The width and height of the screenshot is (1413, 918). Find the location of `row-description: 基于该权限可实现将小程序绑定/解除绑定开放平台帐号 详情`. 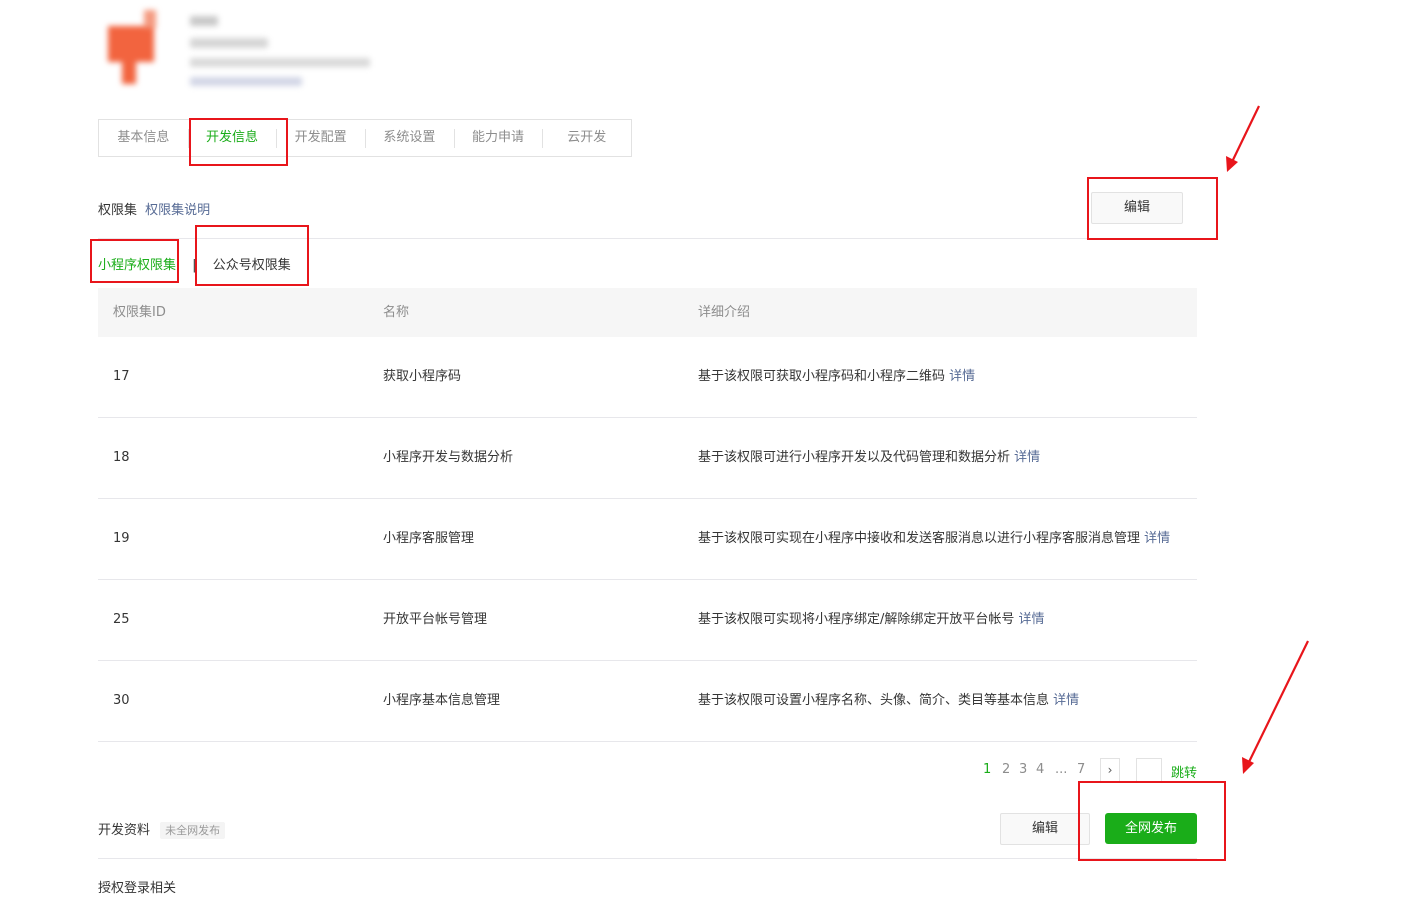

row-description: 基于该权限可实现将小程序绑定/解除绑定开放平台帐号 详情 is located at coordinates (871, 620).